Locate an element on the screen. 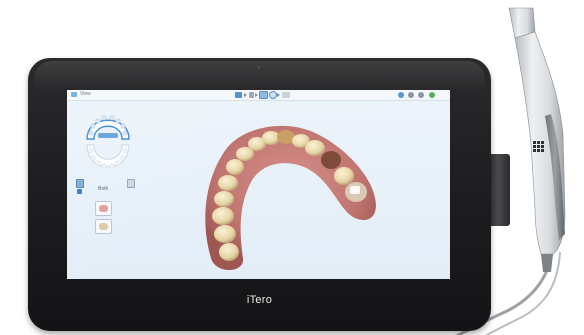  zoom-icon is located at coordinates (273, 95).